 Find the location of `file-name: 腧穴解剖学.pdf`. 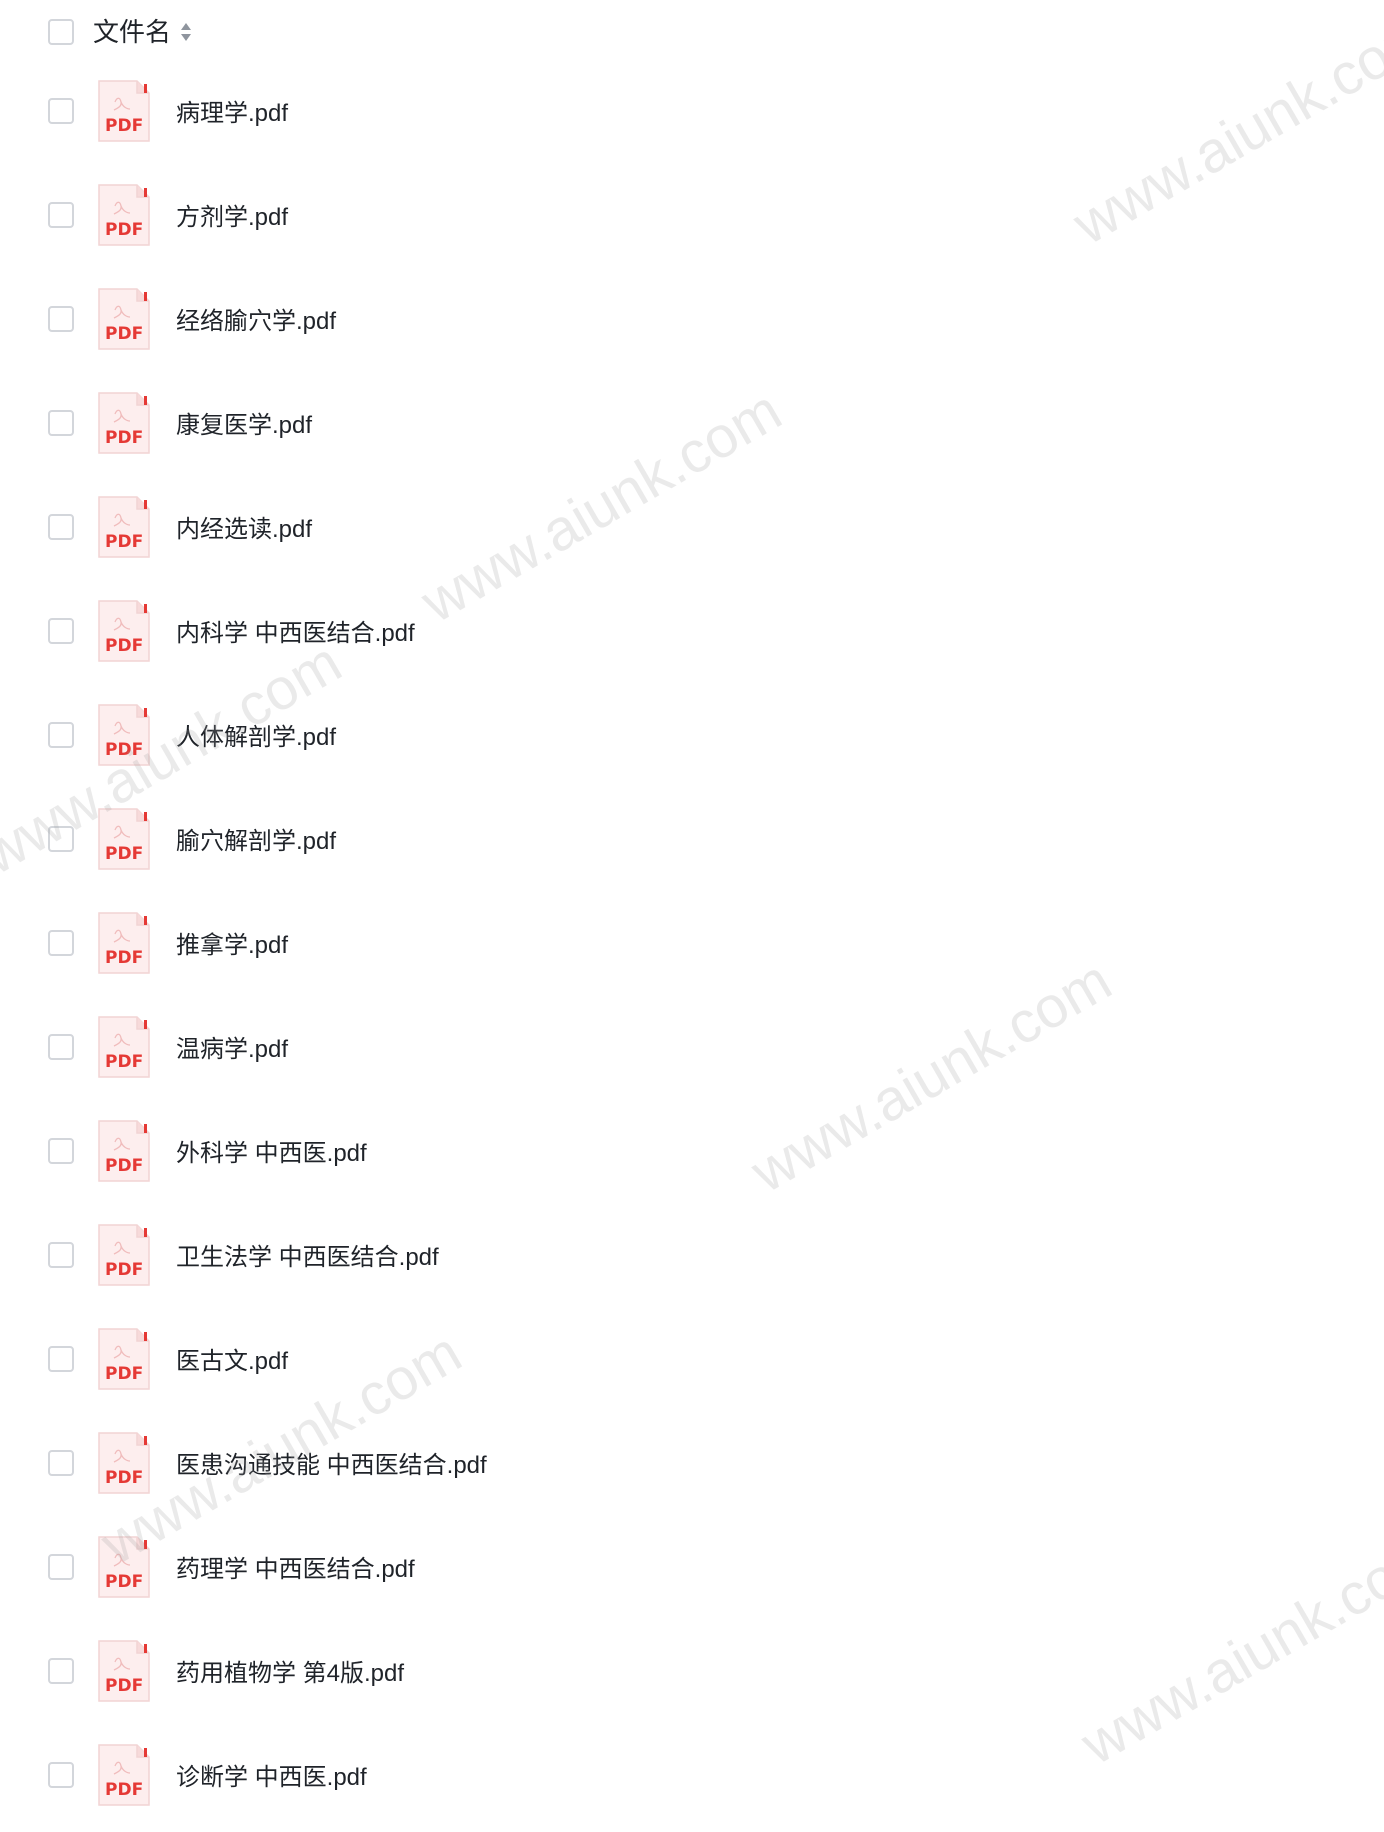

file-name: 腧穴解剖学.pdf is located at coordinates (256, 842).